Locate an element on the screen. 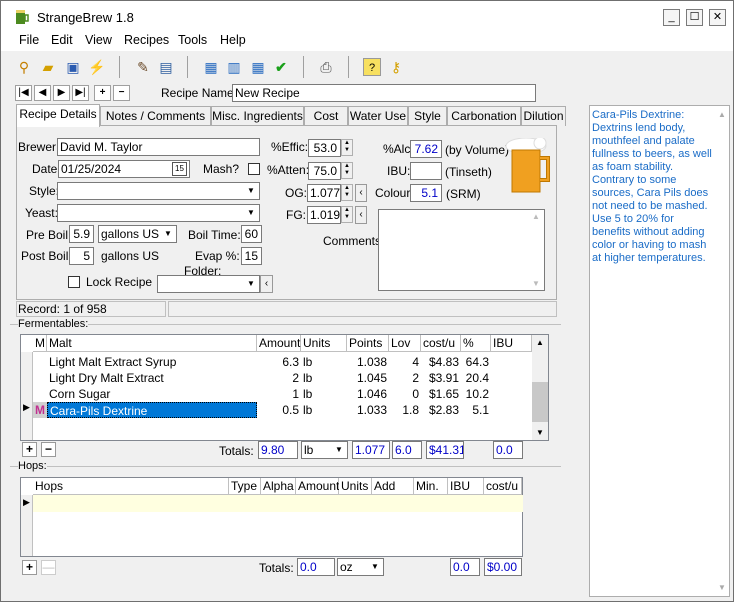 This screenshot has height=602, width=734. fermentables-col-0: M is located at coordinates (40, 343).